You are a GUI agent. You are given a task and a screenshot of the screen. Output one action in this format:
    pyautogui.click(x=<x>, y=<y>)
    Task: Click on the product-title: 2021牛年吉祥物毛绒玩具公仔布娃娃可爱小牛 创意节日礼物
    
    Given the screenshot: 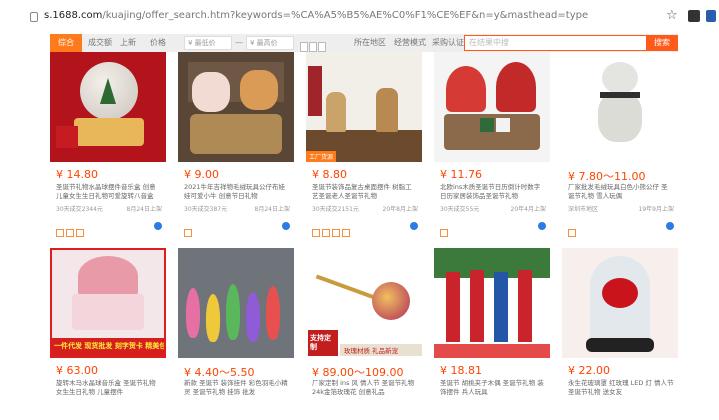 What is the action you would take?
    pyautogui.click(x=237, y=192)
    